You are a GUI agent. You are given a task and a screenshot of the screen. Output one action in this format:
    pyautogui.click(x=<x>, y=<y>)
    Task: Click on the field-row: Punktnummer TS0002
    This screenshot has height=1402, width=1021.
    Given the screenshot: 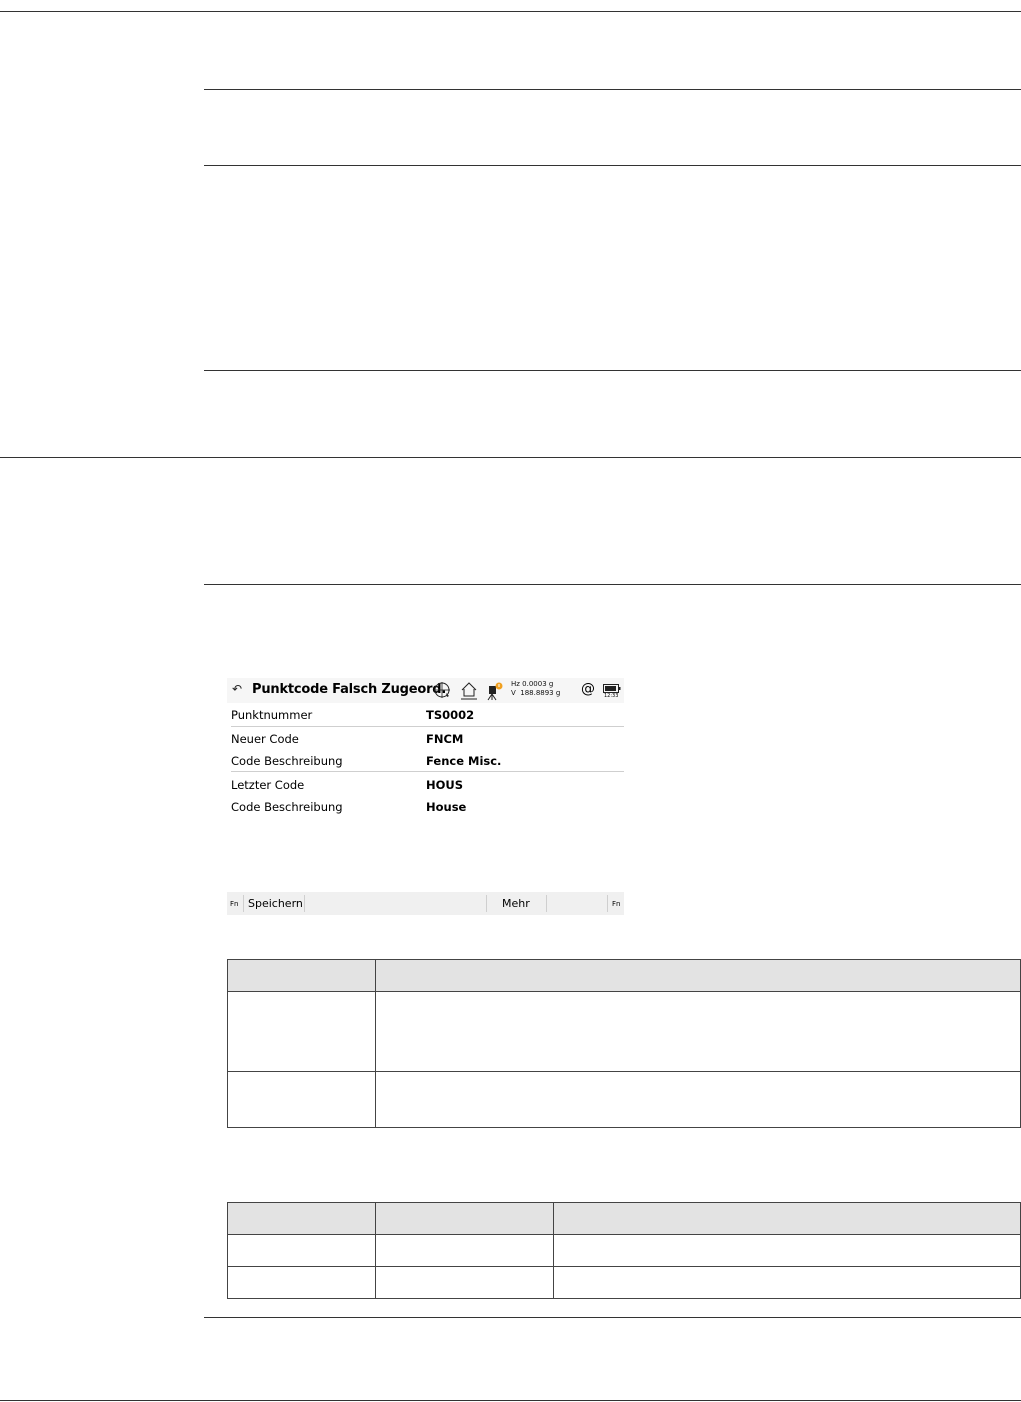 What is the action you would take?
    pyautogui.click(x=425, y=716)
    